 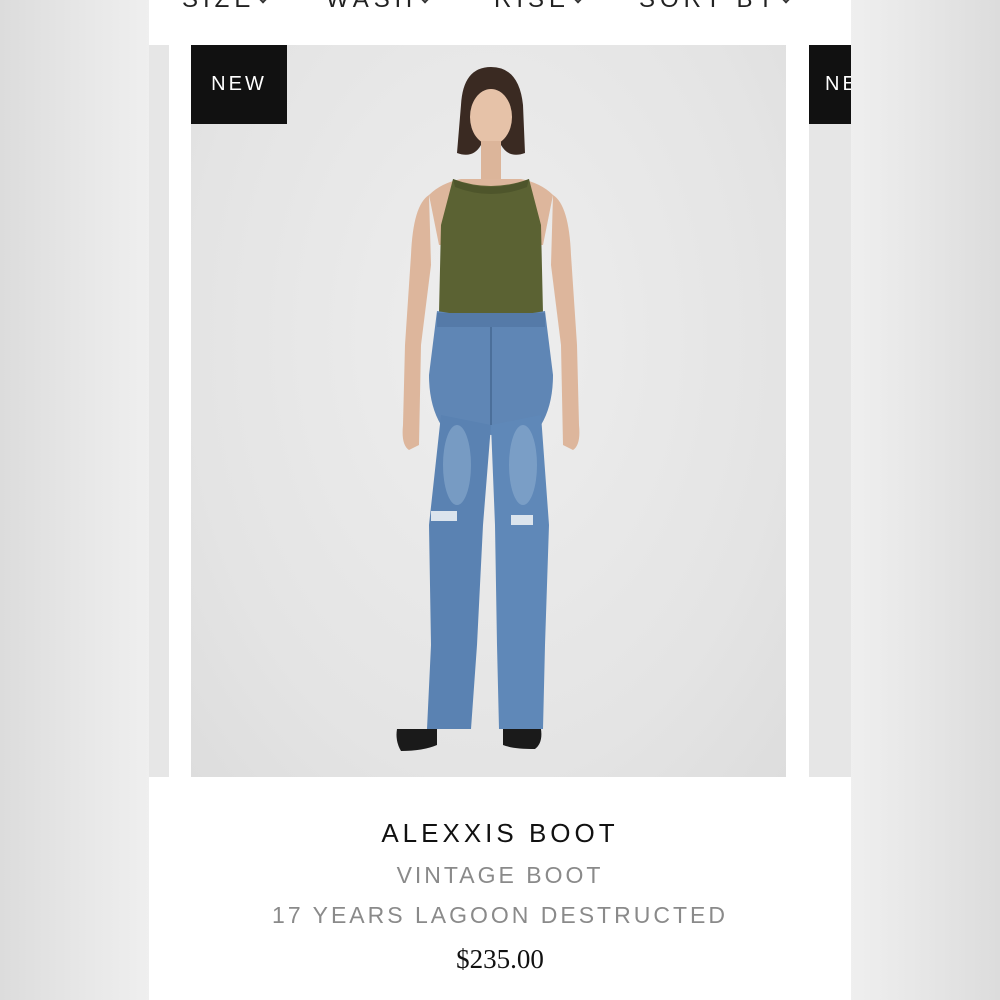 I want to click on filter-wash-label: WASH, so click(x=371, y=7).